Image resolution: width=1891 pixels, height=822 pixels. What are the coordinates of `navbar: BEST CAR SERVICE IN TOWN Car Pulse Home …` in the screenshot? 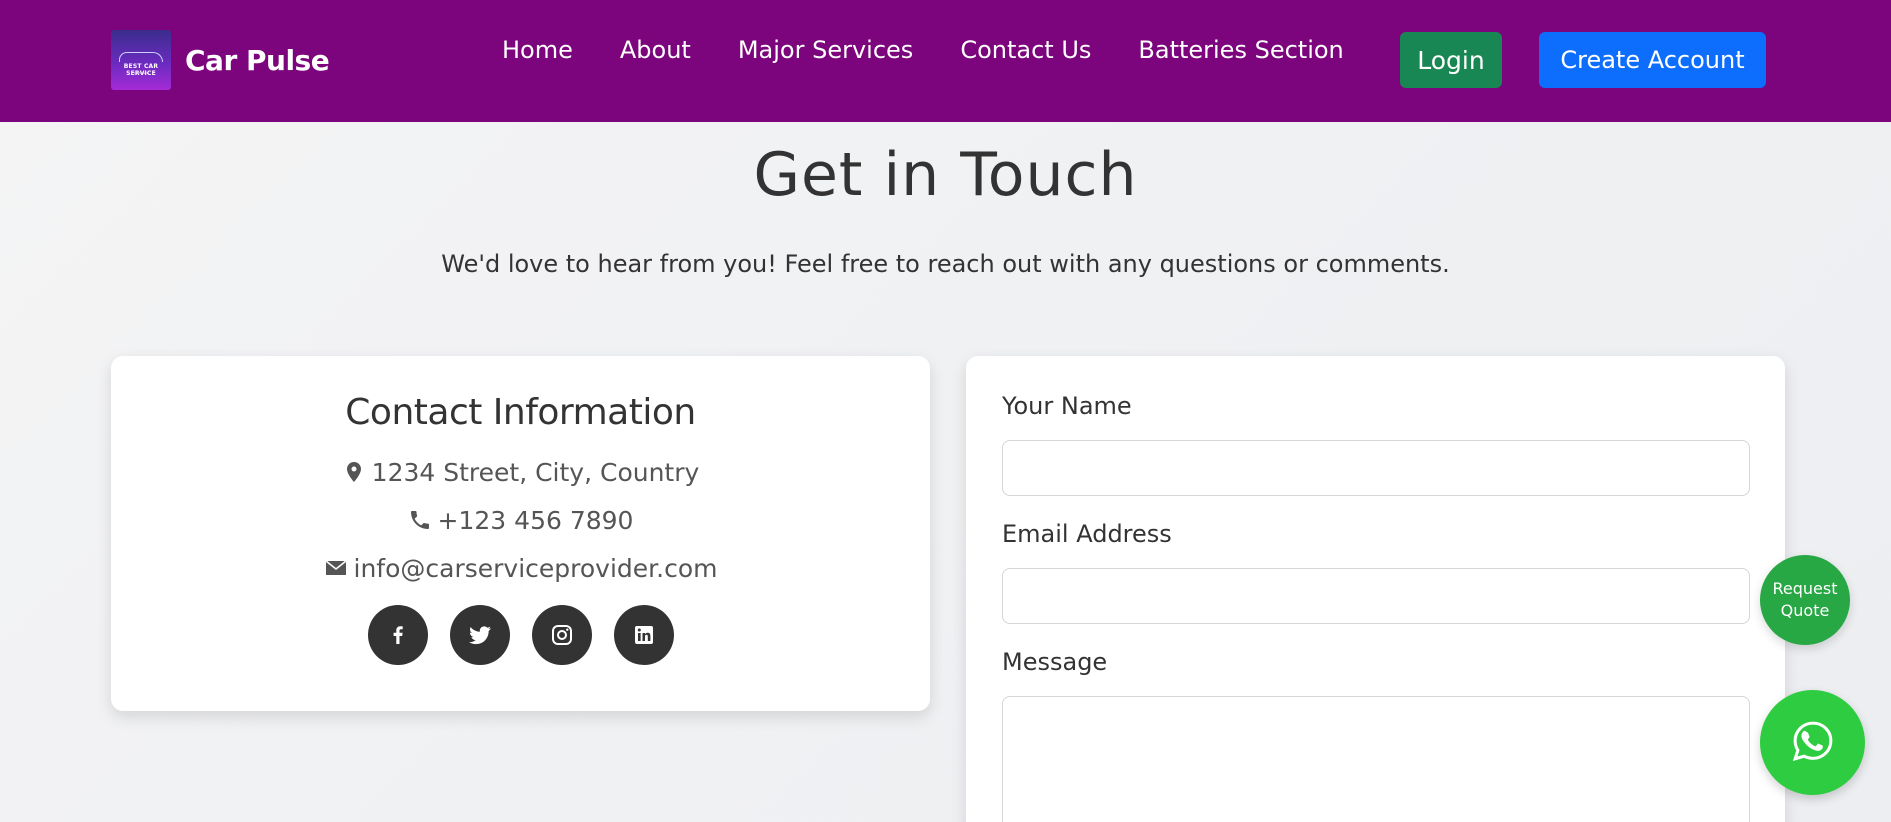 It's located at (945, 61).